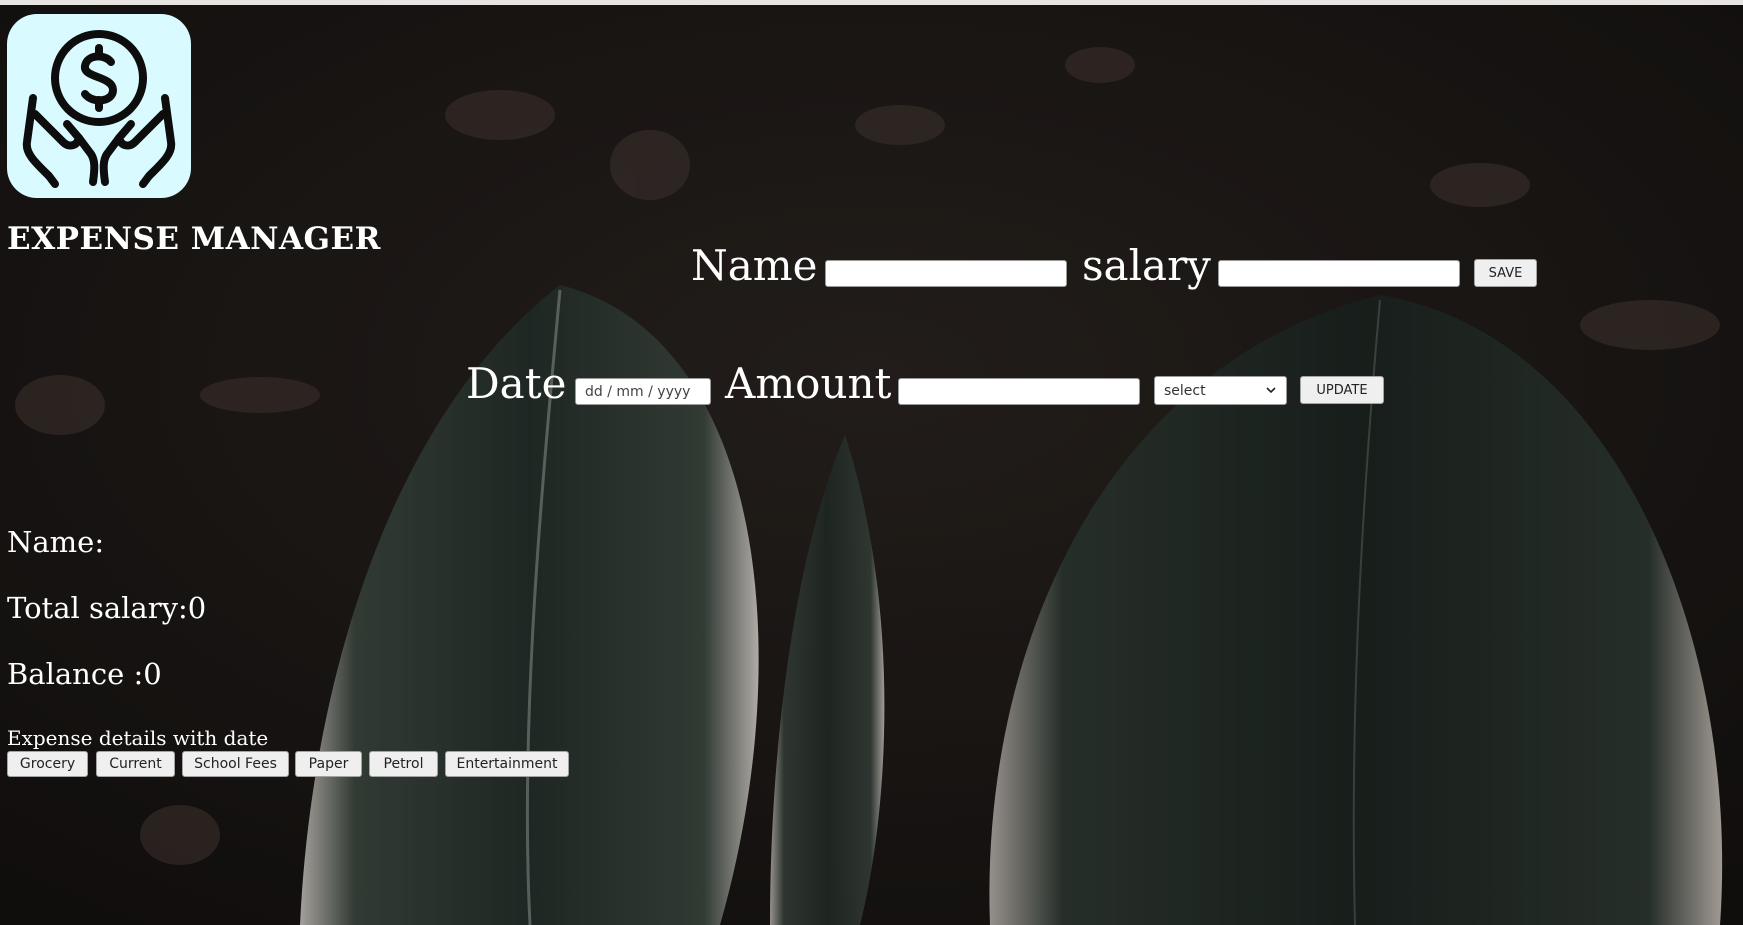  What do you see at coordinates (808, 383) in the screenshot?
I see `amount-label: Amount` at bounding box center [808, 383].